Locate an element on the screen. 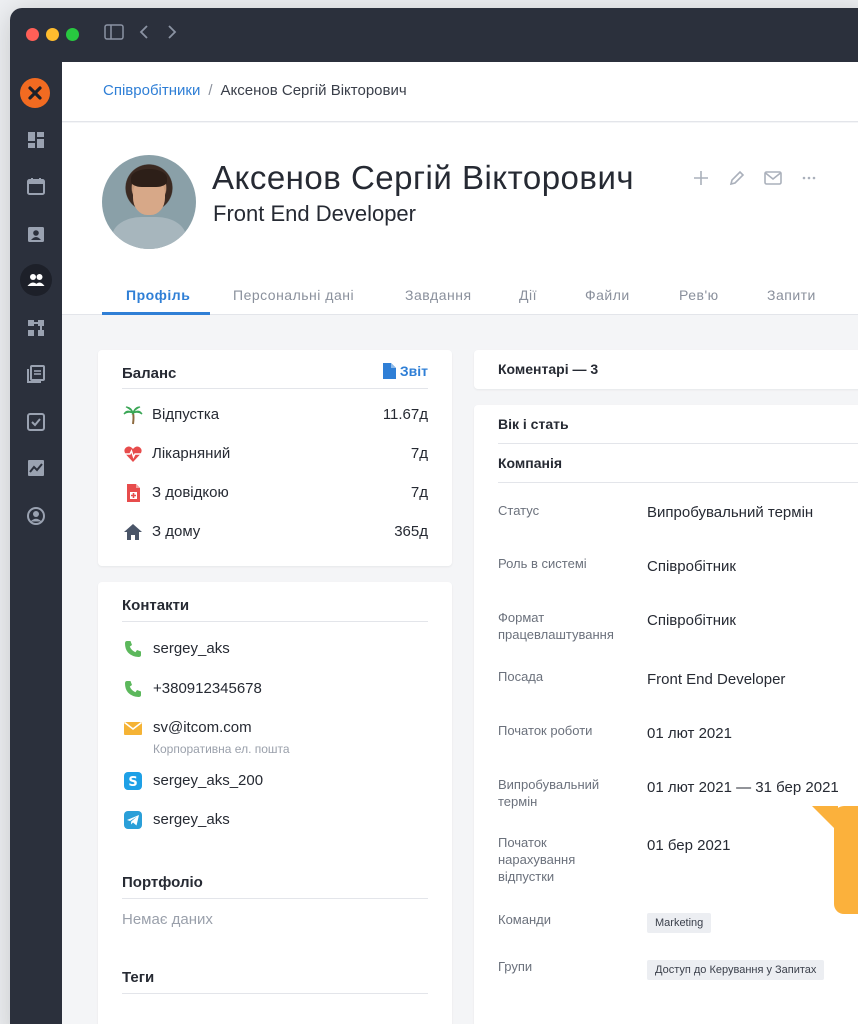 The width and height of the screenshot is (858, 1024). analytics-icon is located at coordinates (36, 468).